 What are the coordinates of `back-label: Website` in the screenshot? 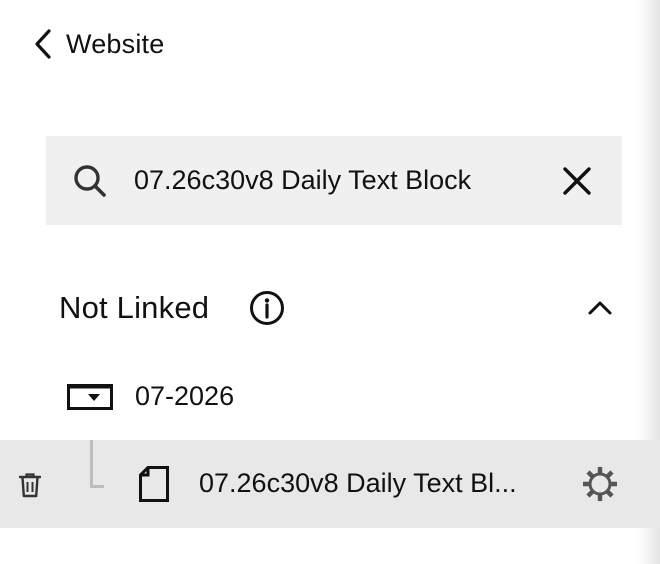 It's located at (115, 43).